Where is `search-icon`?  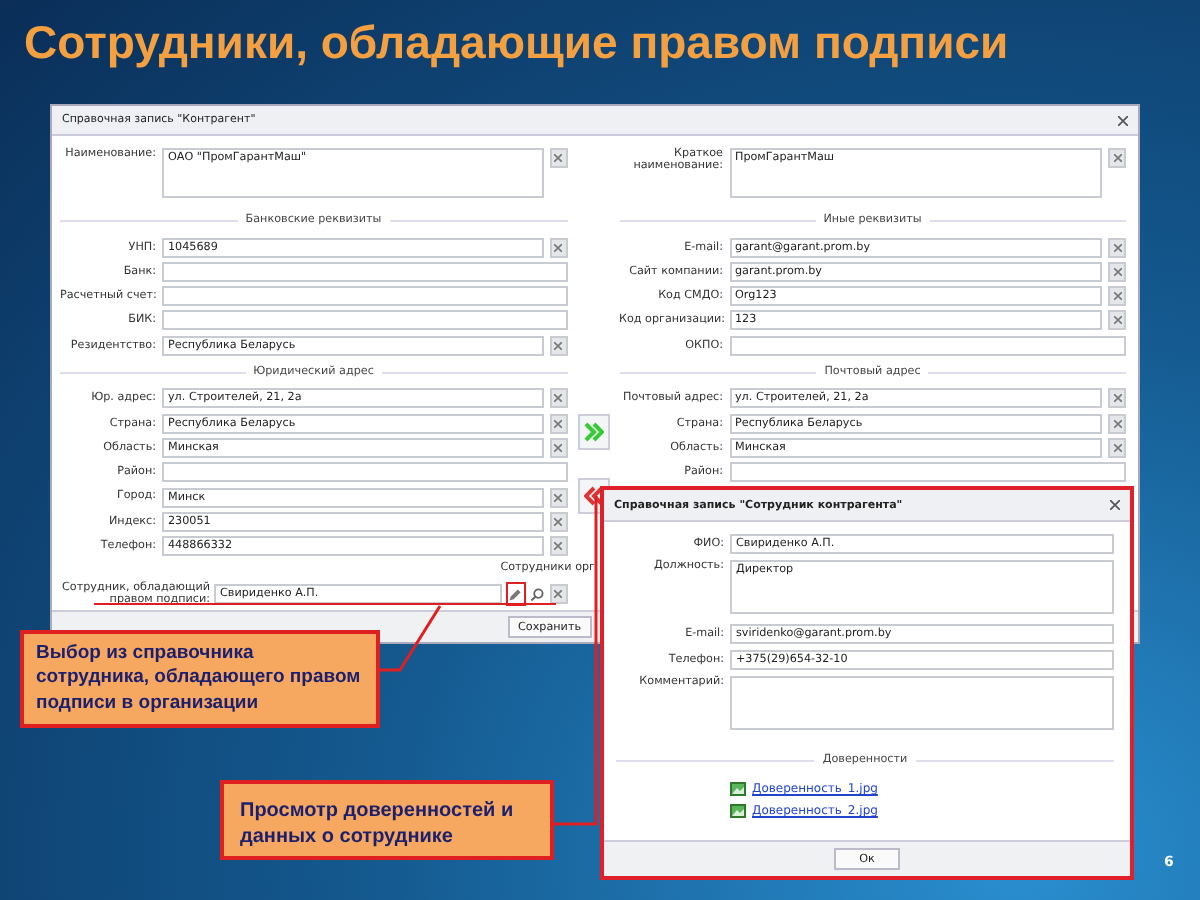 search-icon is located at coordinates (536, 594).